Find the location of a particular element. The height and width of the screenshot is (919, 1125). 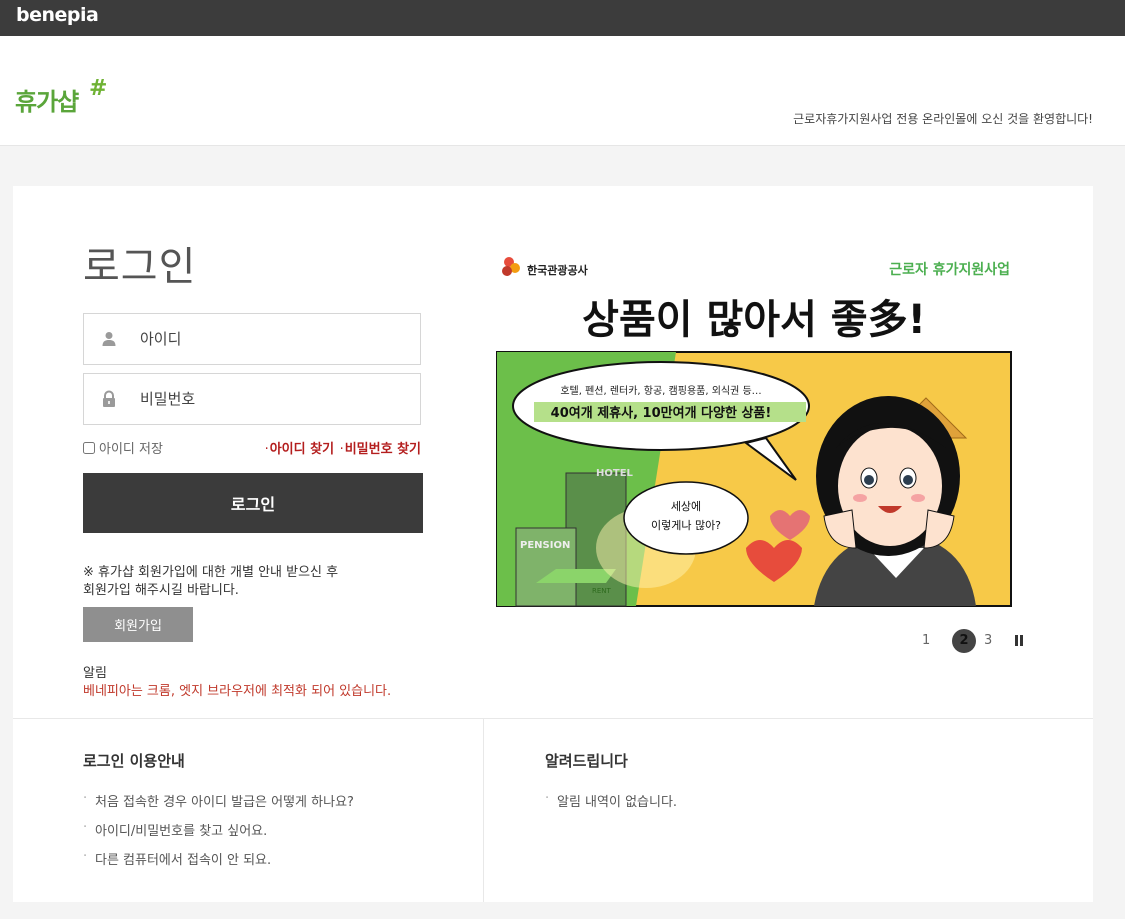

notices-list: 알림 내역이 없습니다. is located at coordinates (611, 805).